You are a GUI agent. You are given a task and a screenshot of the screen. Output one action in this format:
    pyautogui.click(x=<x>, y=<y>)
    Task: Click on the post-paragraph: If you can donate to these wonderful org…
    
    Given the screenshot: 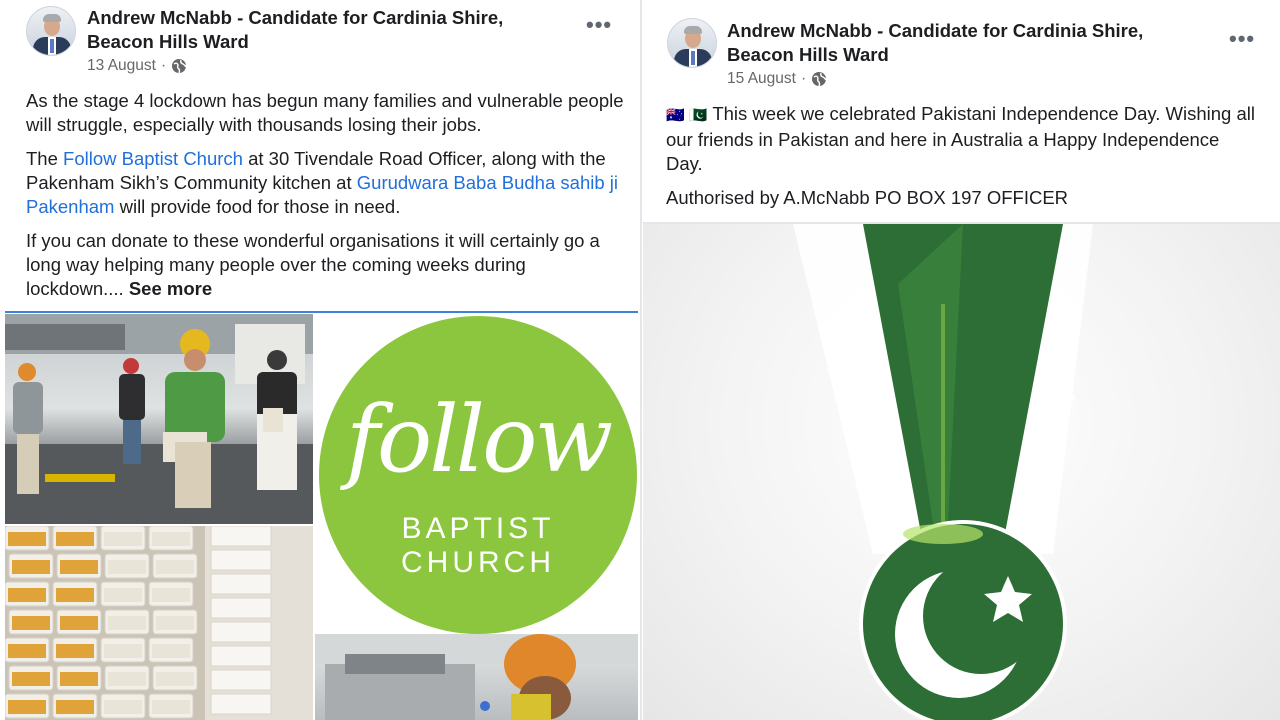 What is the action you would take?
    pyautogui.click(x=326, y=265)
    